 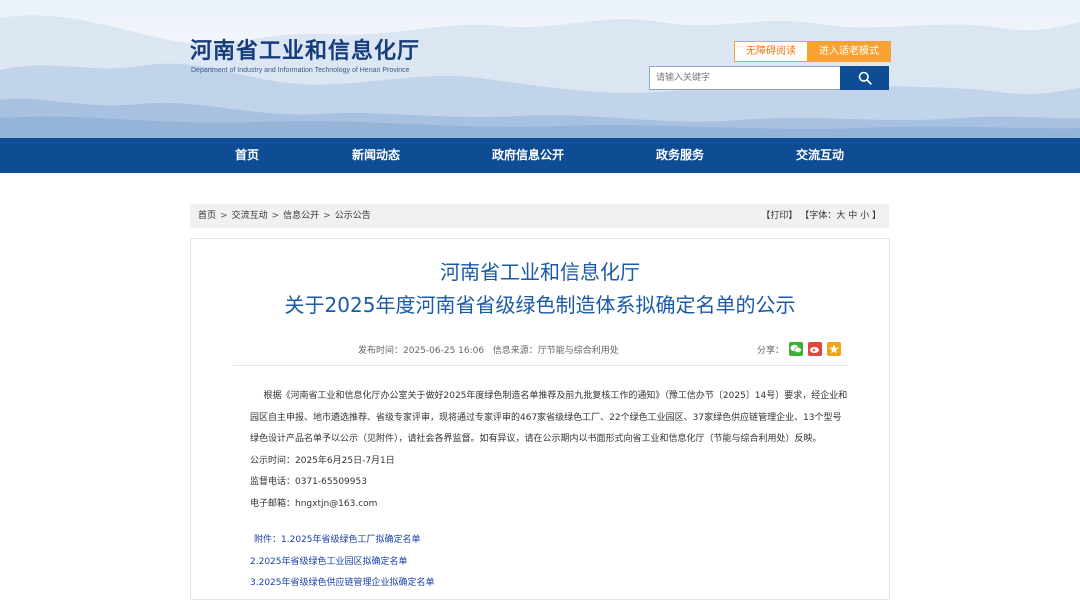 I want to click on info-source: 信息来源：厅节能与综合利用处, so click(x=555, y=351).